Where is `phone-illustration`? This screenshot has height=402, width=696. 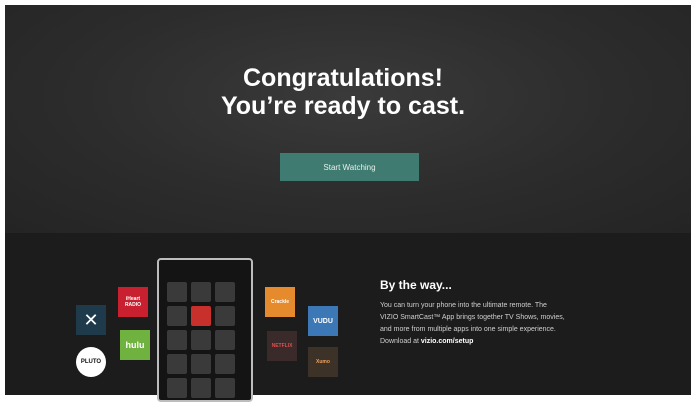 phone-illustration is located at coordinates (205, 330).